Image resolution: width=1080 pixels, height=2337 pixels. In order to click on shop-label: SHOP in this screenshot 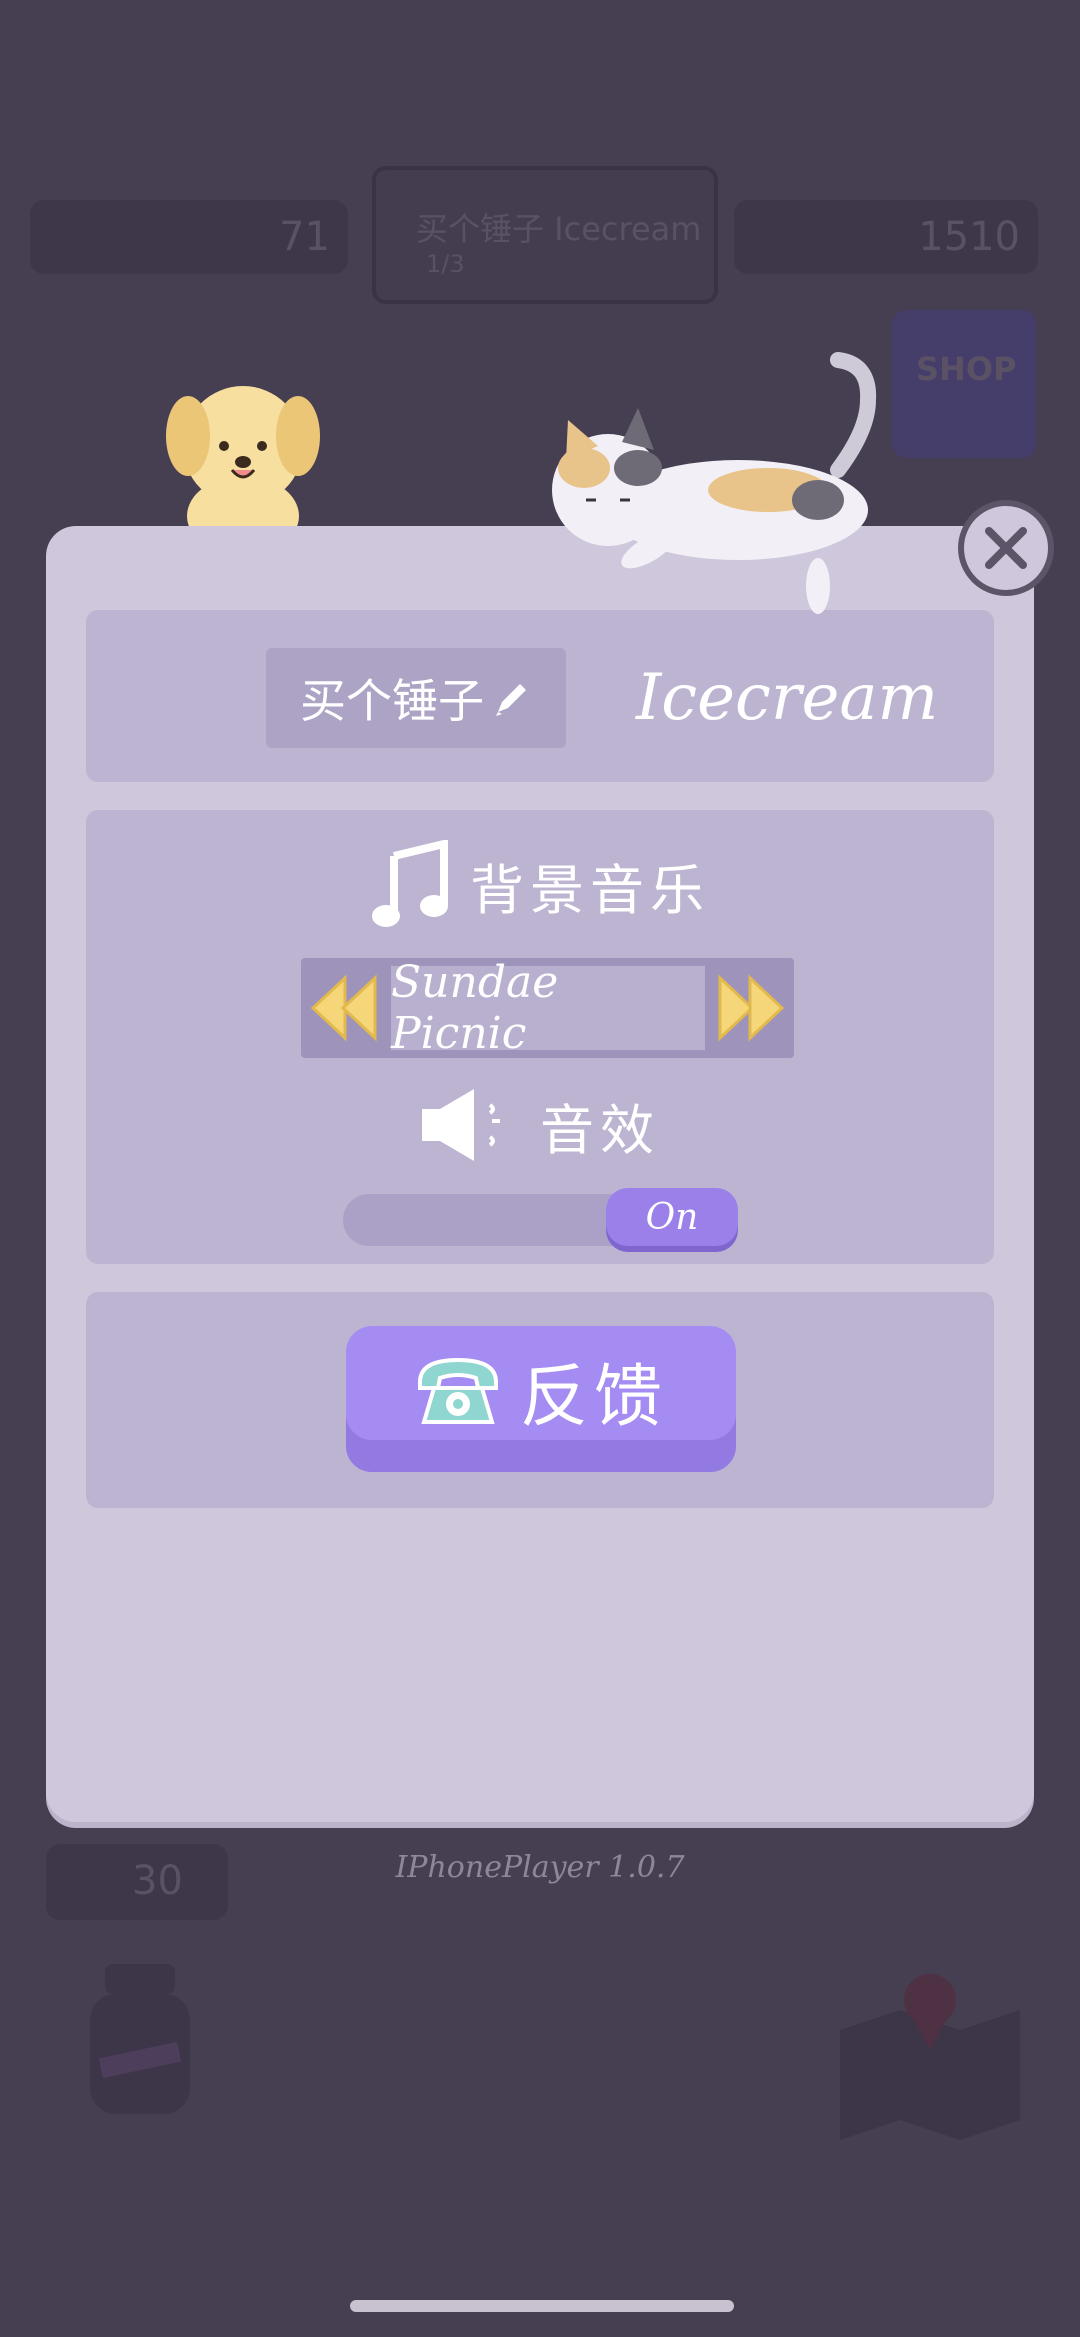, I will do `click(966, 369)`.